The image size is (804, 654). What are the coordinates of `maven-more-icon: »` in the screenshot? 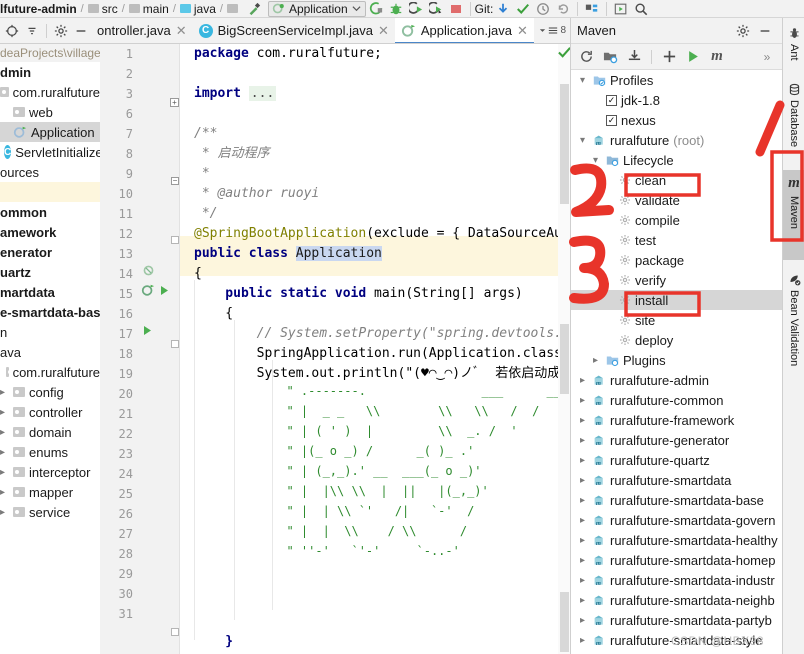 It's located at (767, 57).